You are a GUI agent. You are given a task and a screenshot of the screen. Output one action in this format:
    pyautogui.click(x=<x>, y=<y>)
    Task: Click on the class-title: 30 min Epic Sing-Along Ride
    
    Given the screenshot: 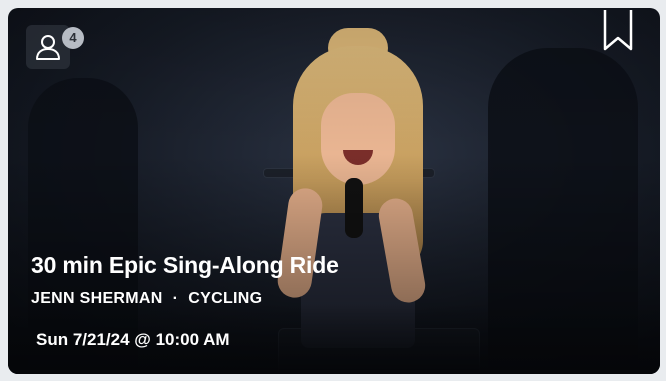 What is the action you would take?
    pyautogui.click(x=185, y=265)
    